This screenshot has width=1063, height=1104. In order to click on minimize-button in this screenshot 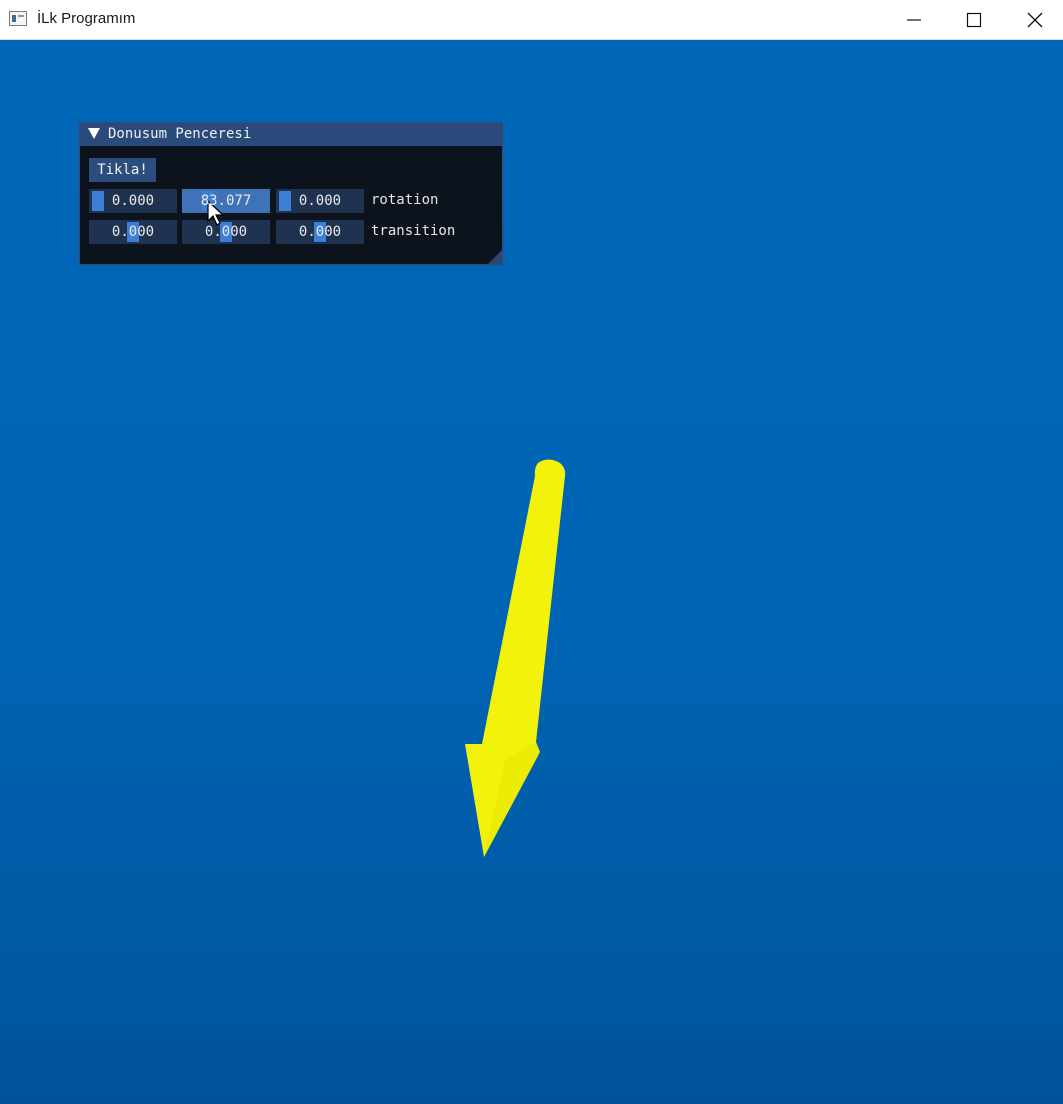, I will do `click(914, 20)`.